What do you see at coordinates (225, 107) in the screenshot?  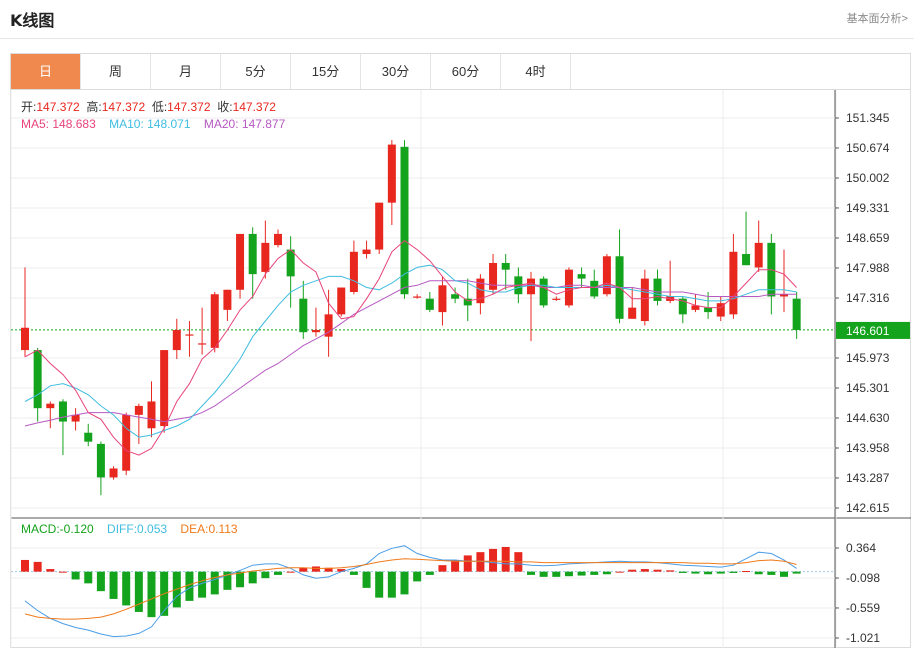 I see `close-label: 收:` at bounding box center [225, 107].